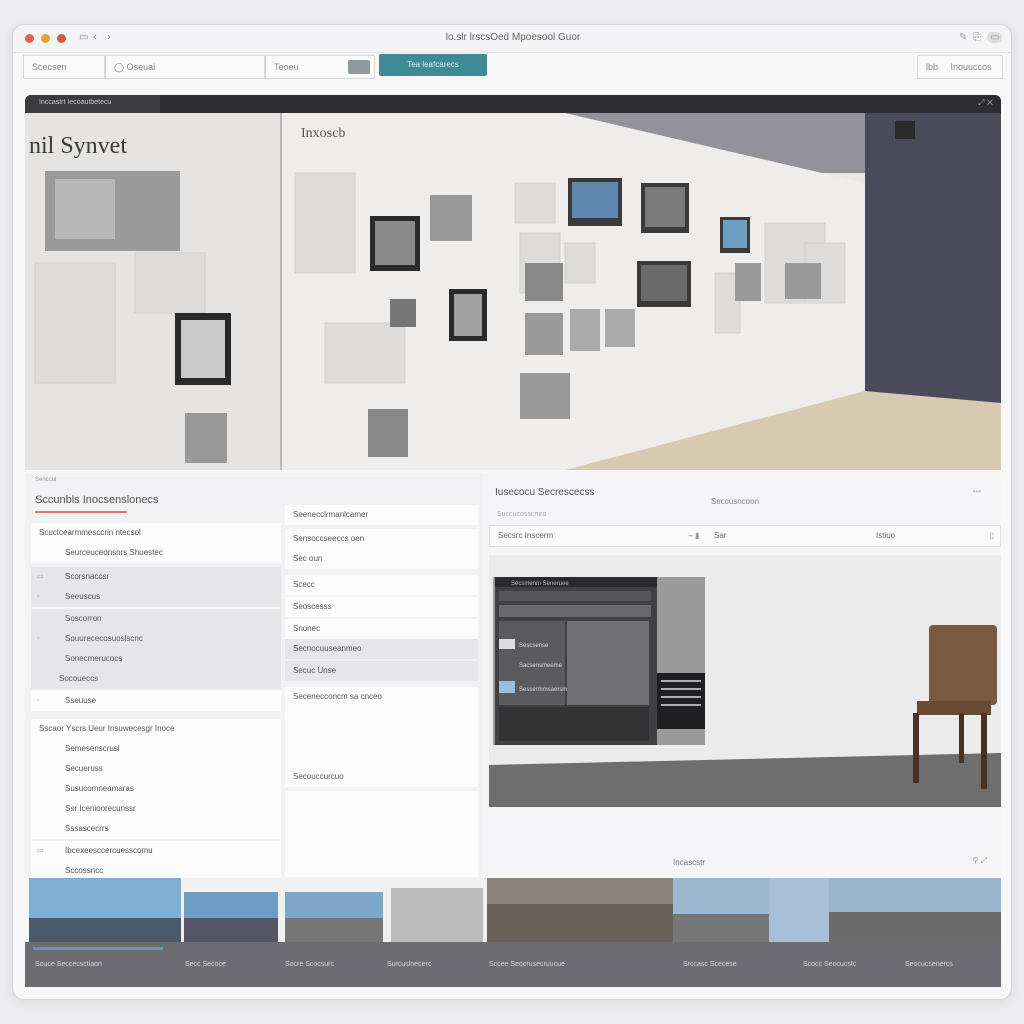 This screenshot has height=1024, width=1024. What do you see at coordinates (64, 67) in the screenshot?
I see `search-field: Scecsen` at bounding box center [64, 67].